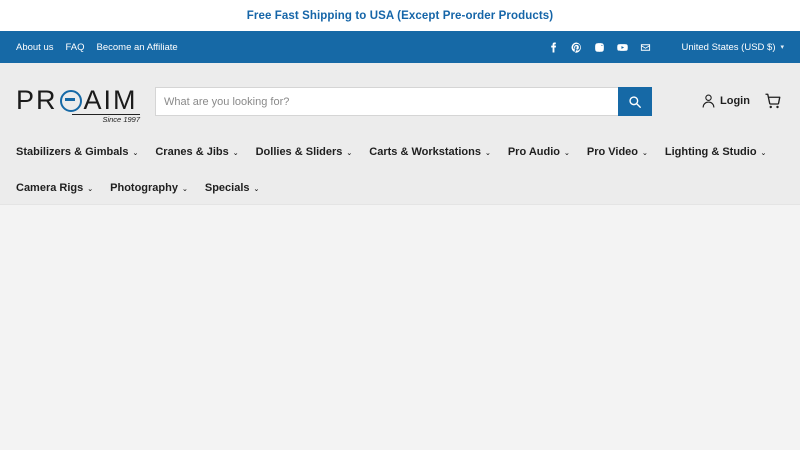 This screenshot has height=450, width=800. What do you see at coordinates (227, 188) in the screenshot?
I see `nav-label: Specials` at bounding box center [227, 188].